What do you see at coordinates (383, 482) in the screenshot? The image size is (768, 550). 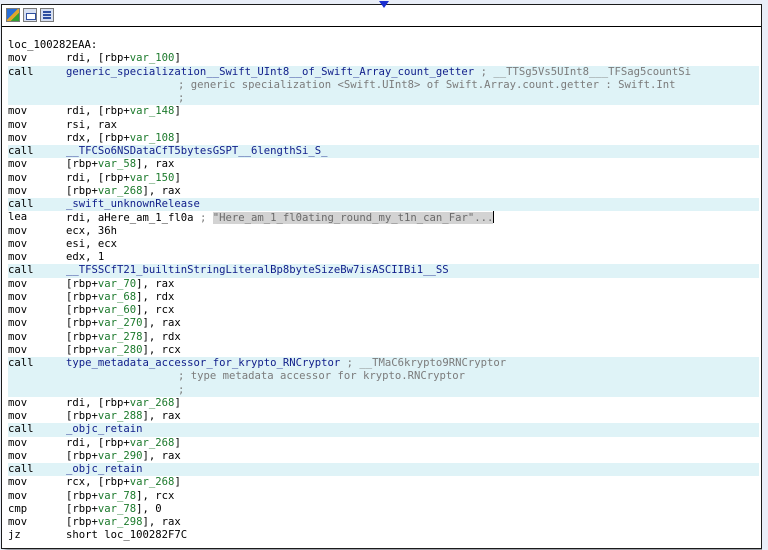 I see `code-line: mov rcx, [rbp+var_268]` at bounding box center [383, 482].